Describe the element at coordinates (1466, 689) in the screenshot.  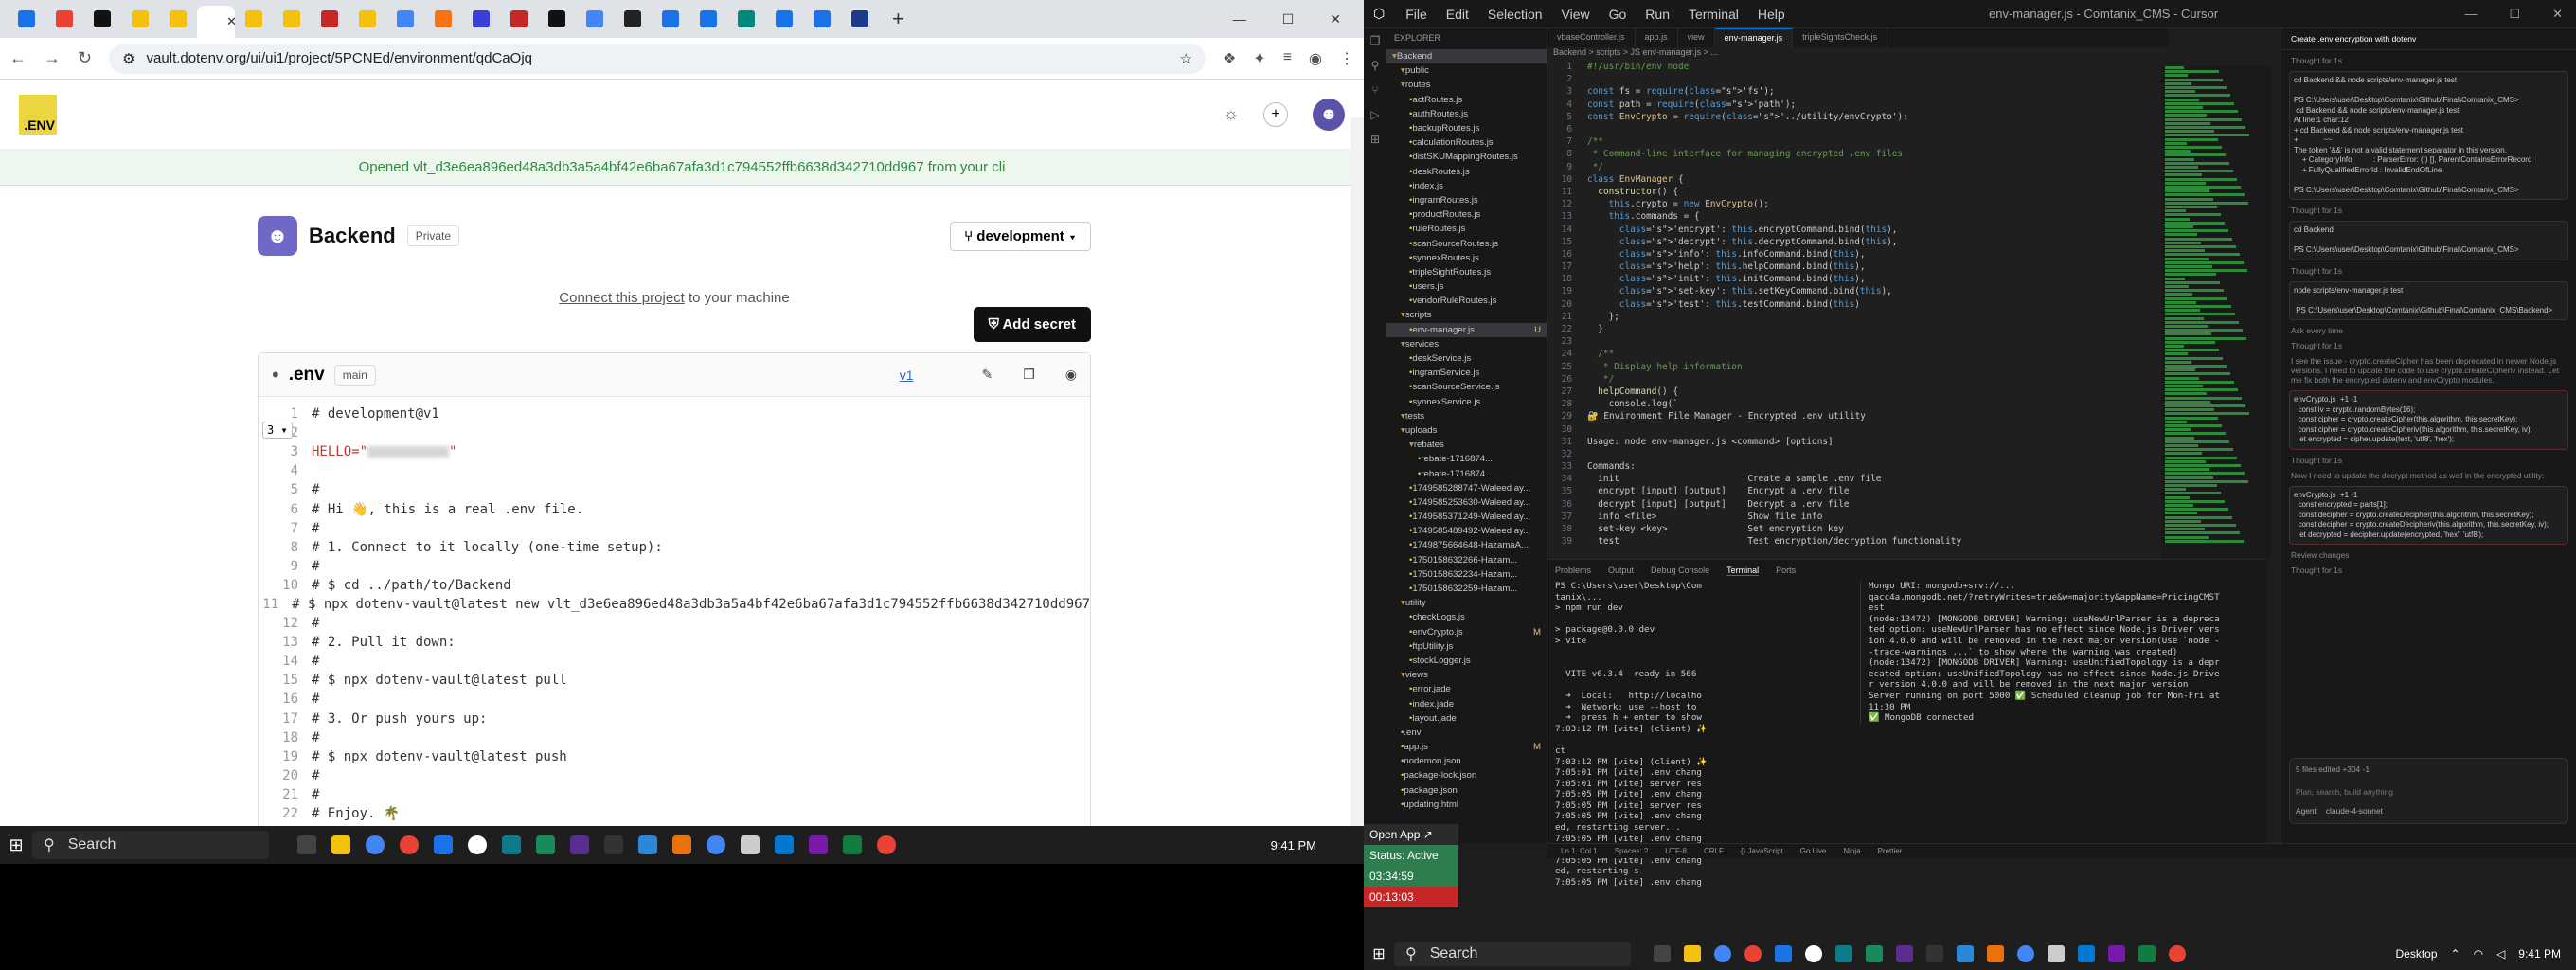
I see `explorer-item: • error.jade` at that location.